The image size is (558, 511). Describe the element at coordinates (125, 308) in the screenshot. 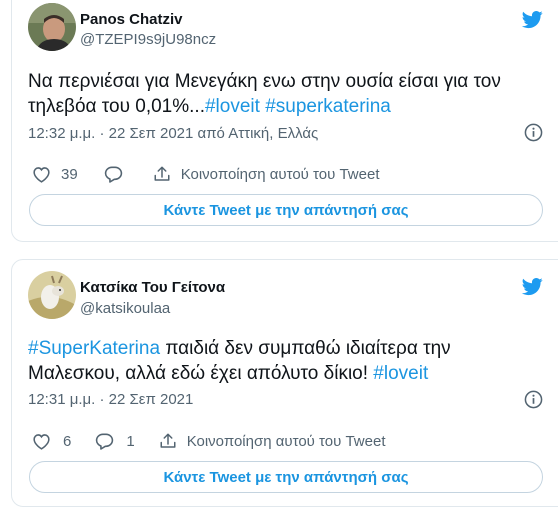

I see `author-handle: @katsikoulaa` at that location.